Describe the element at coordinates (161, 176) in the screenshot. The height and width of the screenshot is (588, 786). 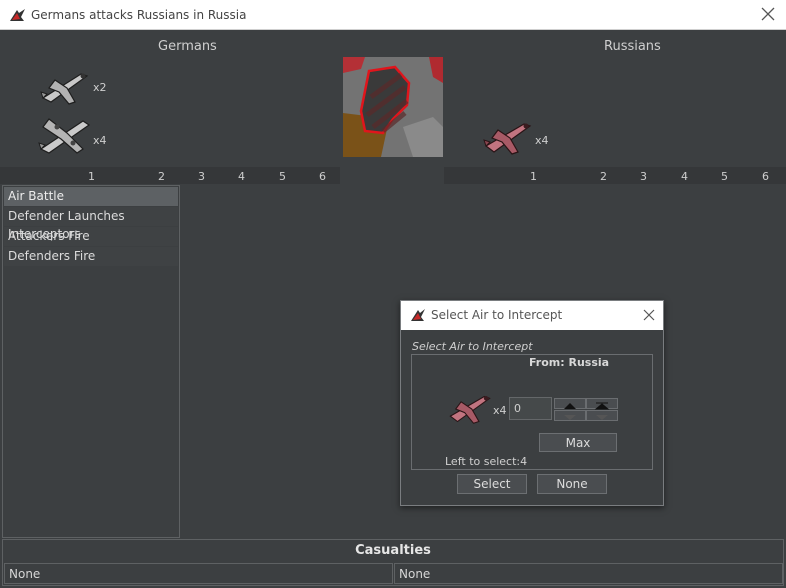
I see `attacker-die-label: 2` at that location.